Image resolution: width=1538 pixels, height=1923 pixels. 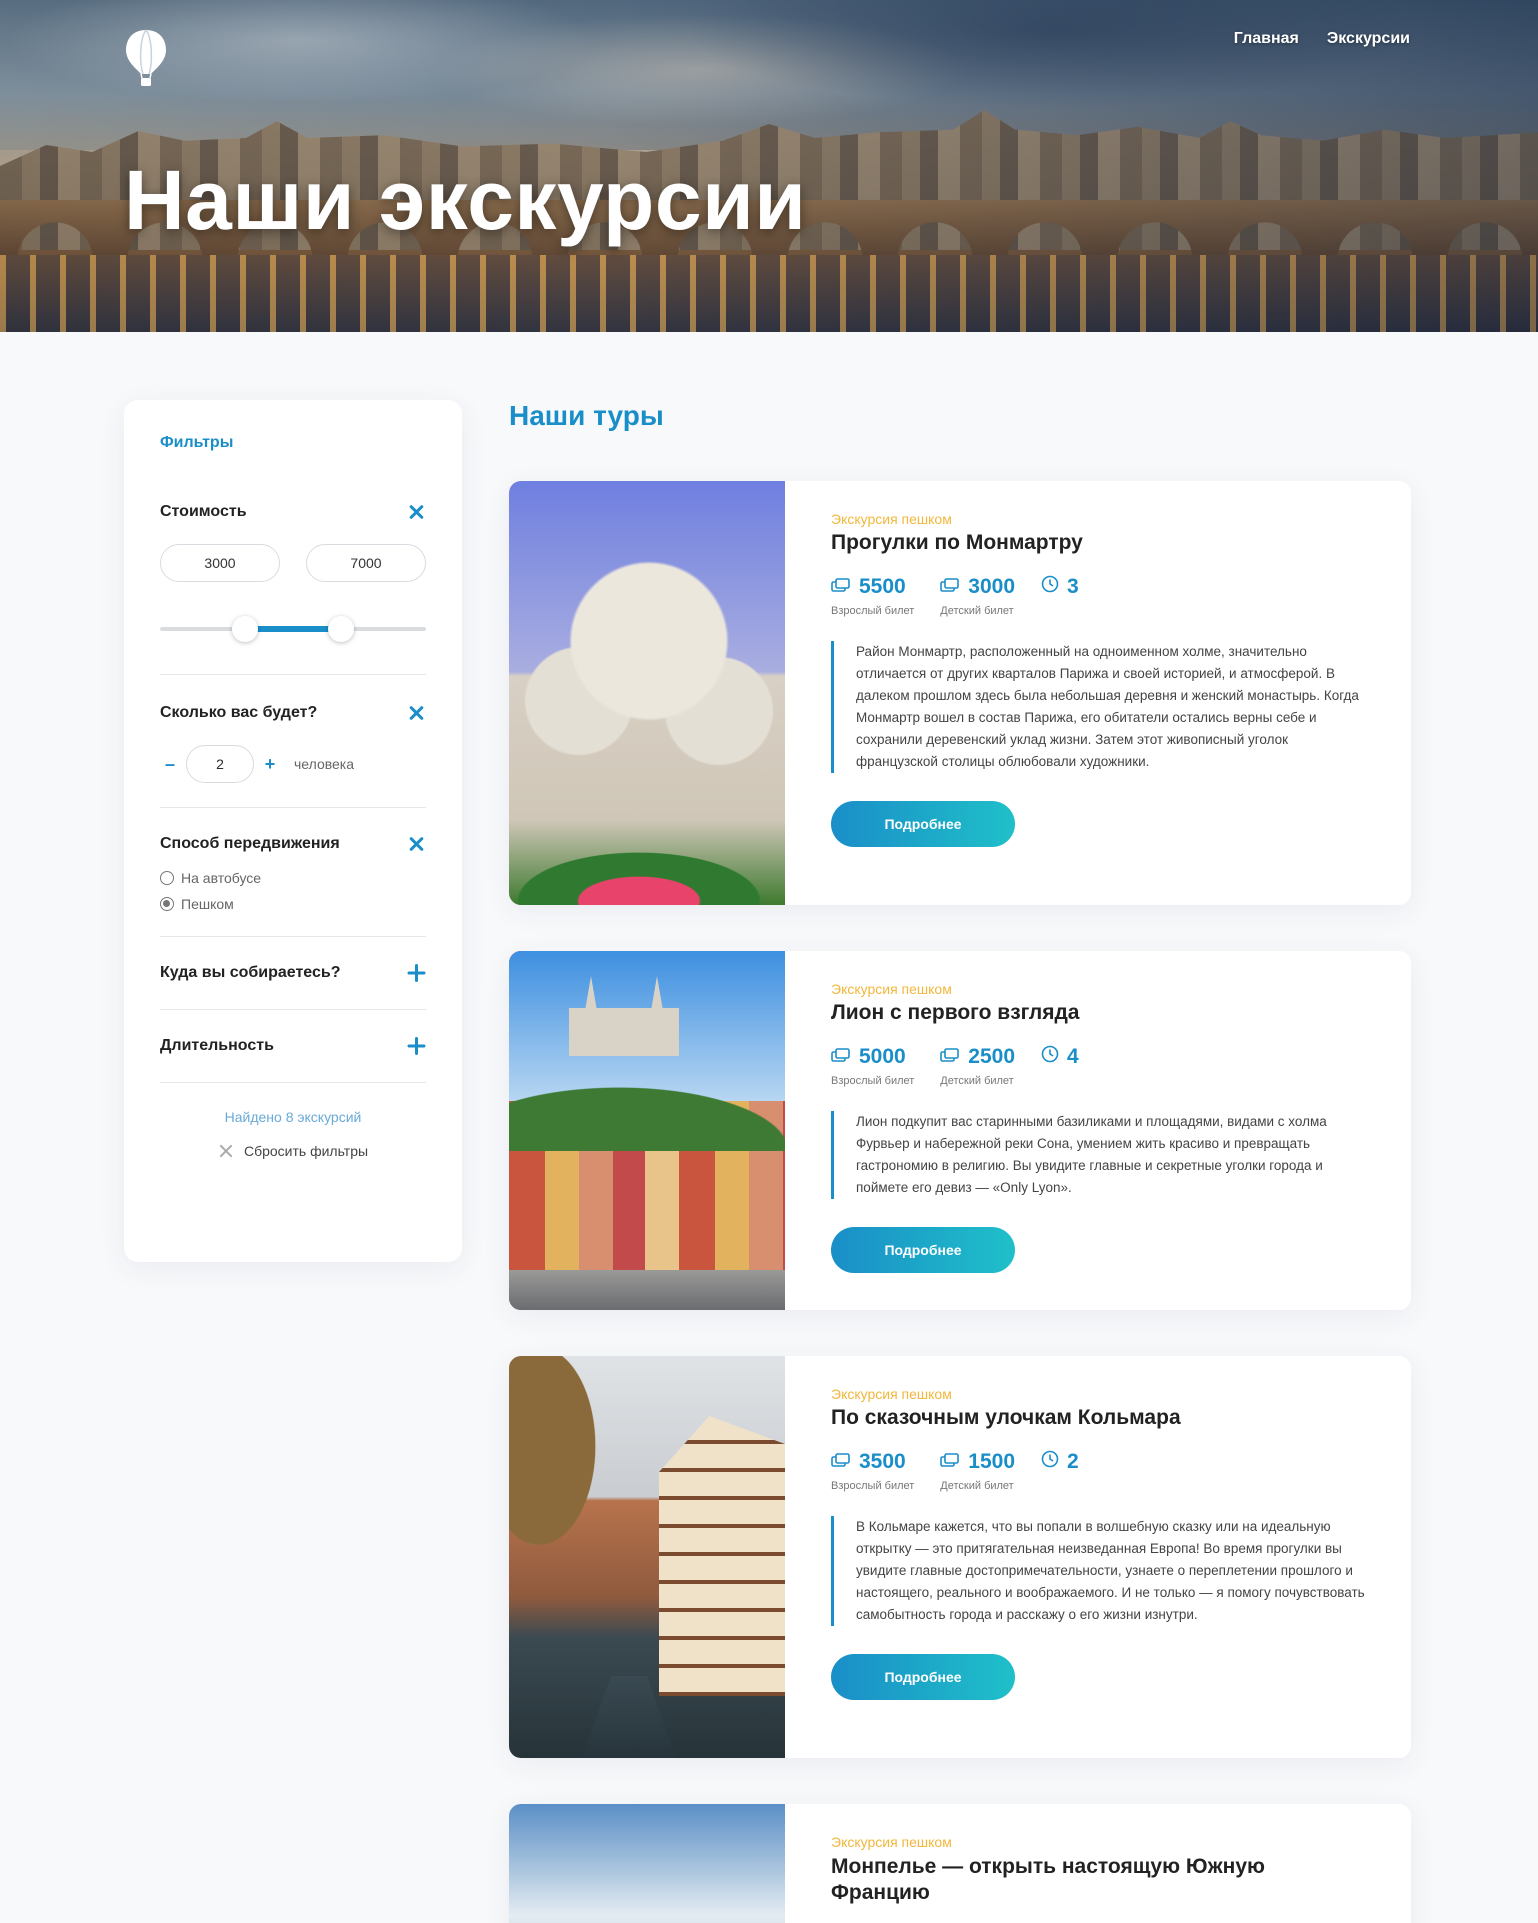 What do you see at coordinates (270, 764) in the screenshot?
I see `increment-button: +` at bounding box center [270, 764].